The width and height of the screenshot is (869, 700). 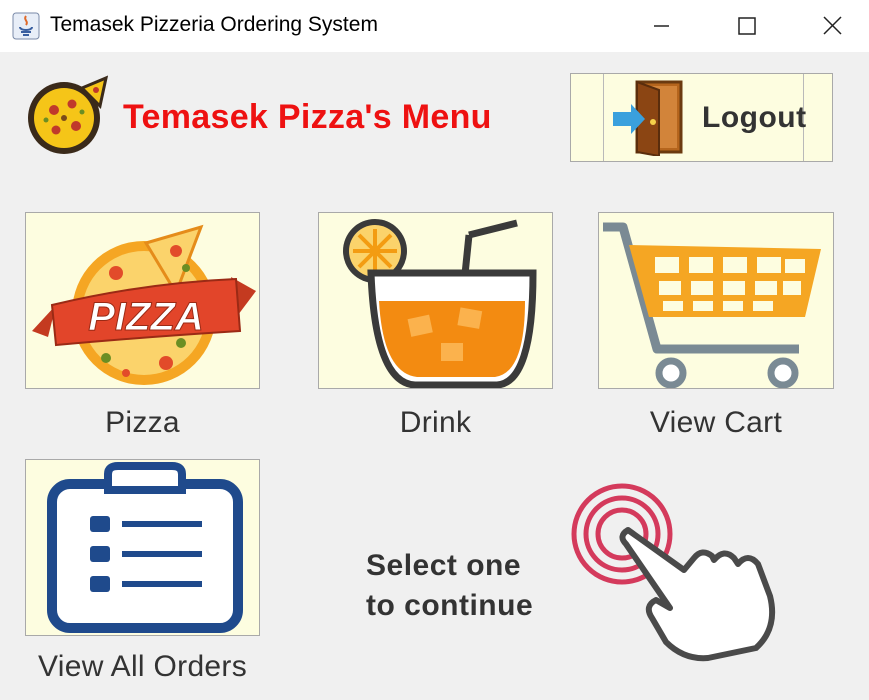 What do you see at coordinates (145, 547) in the screenshot?
I see `clipboard-icon` at bounding box center [145, 547].